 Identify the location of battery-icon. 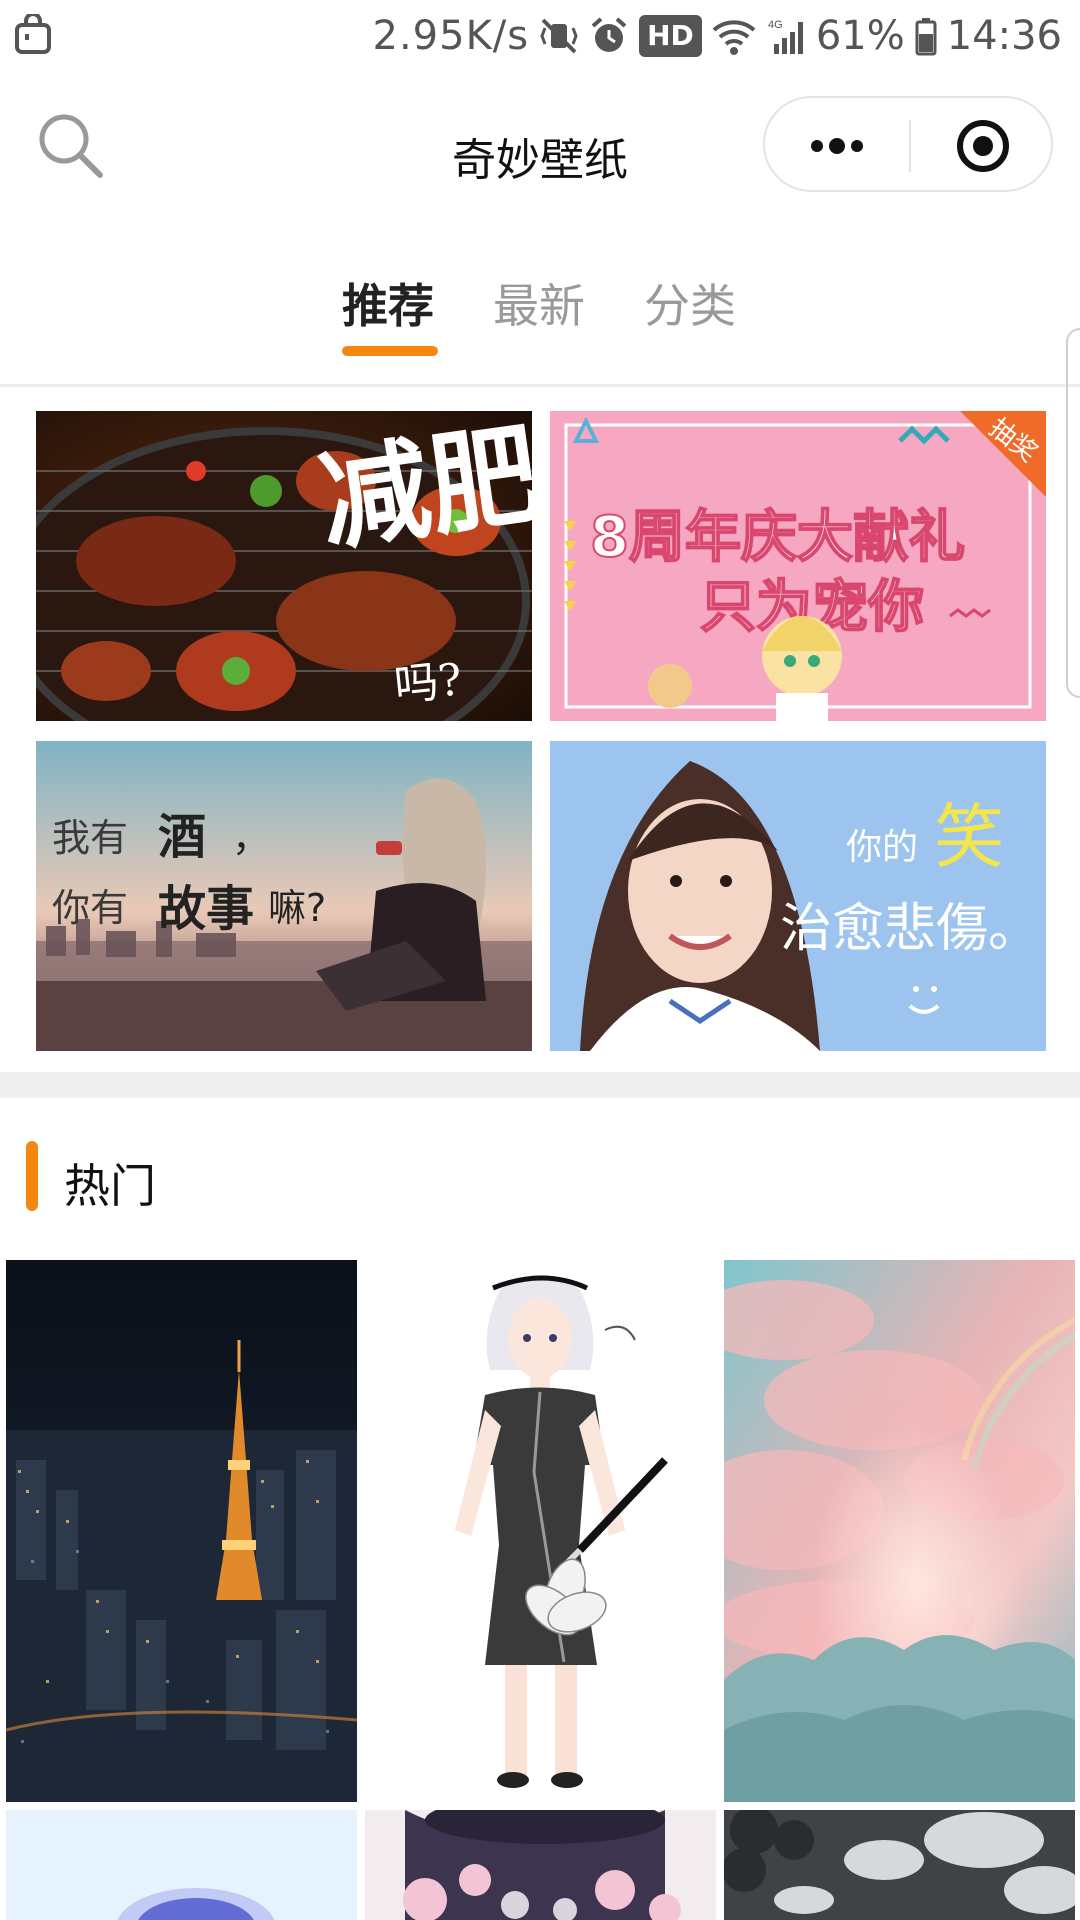
(926, 36).